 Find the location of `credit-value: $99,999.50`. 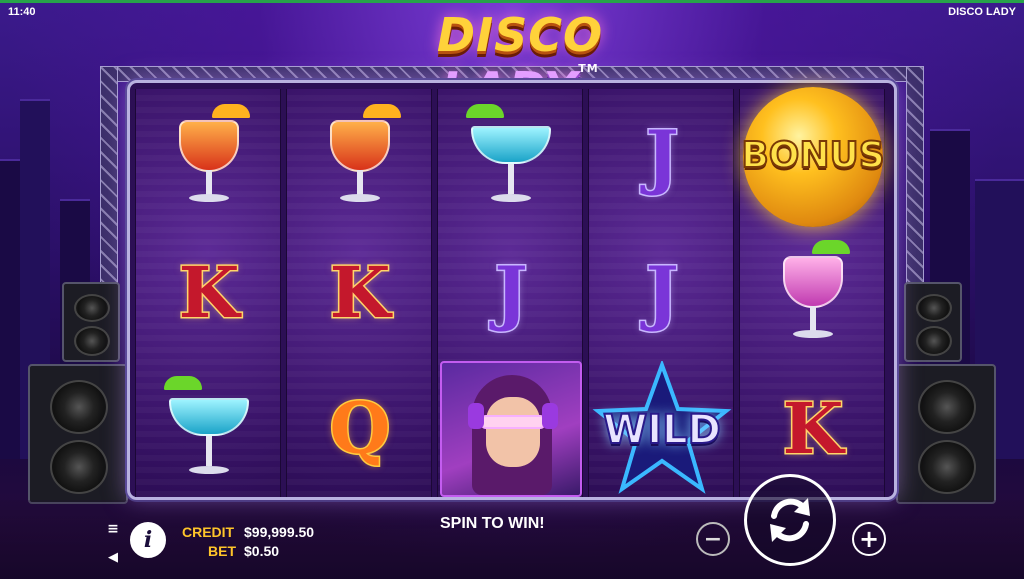

credit-value: $99,999.50 is located at coordinates (279, 532).